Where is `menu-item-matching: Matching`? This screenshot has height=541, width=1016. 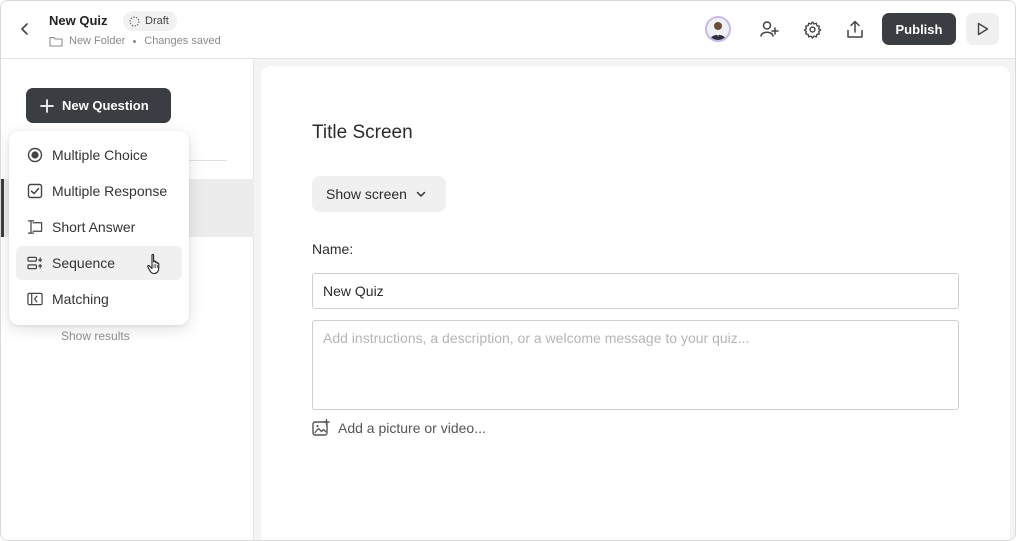
menu-item-matching: Matching is located at coordinates (99, 299).